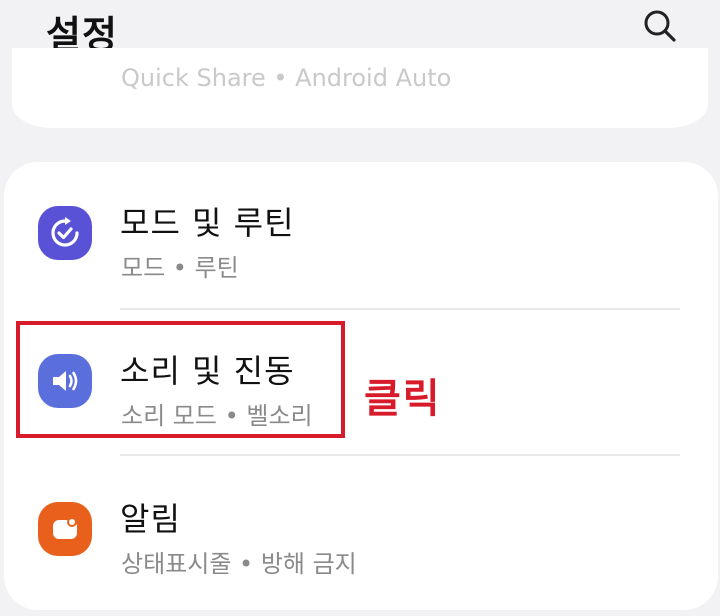 This screenshot has height=616, width=720. Describe the element at coordinates (403, 399) in the screenshot. I see `click-annotation: 클릭` at that location.